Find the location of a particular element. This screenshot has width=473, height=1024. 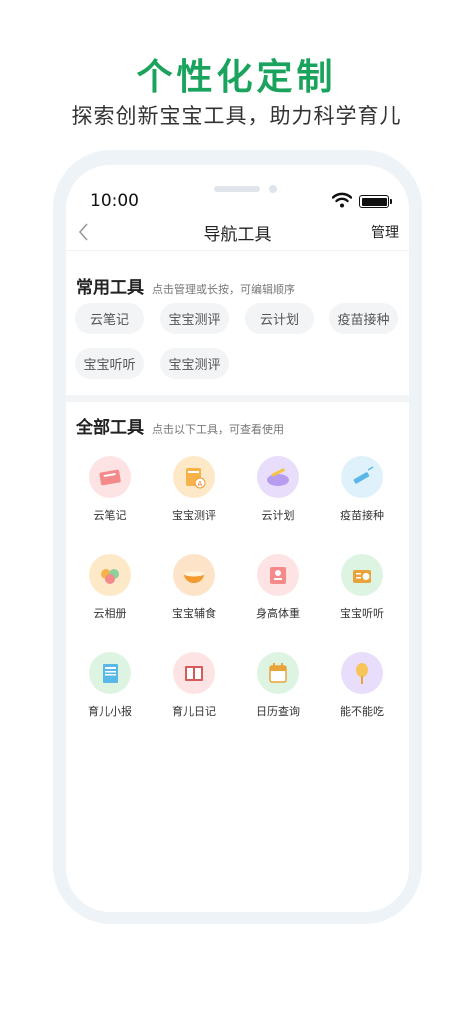

nav-bar: 导航工具 管理 is located at coordinates (237, 233).